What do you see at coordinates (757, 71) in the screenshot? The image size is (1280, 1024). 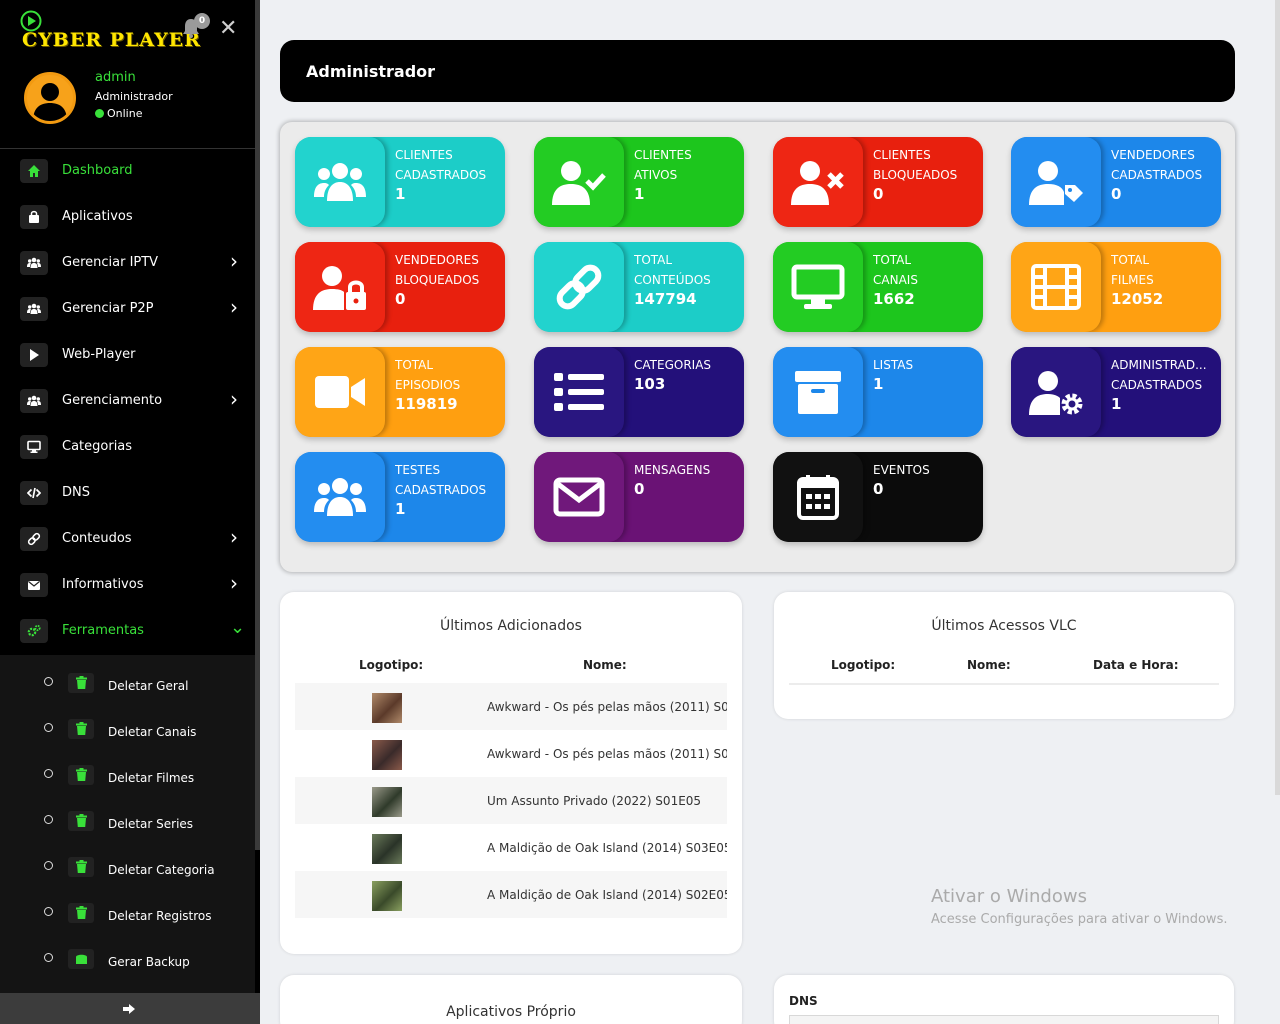 I see `page-header: Administrador` at bounding box center [757, 71].